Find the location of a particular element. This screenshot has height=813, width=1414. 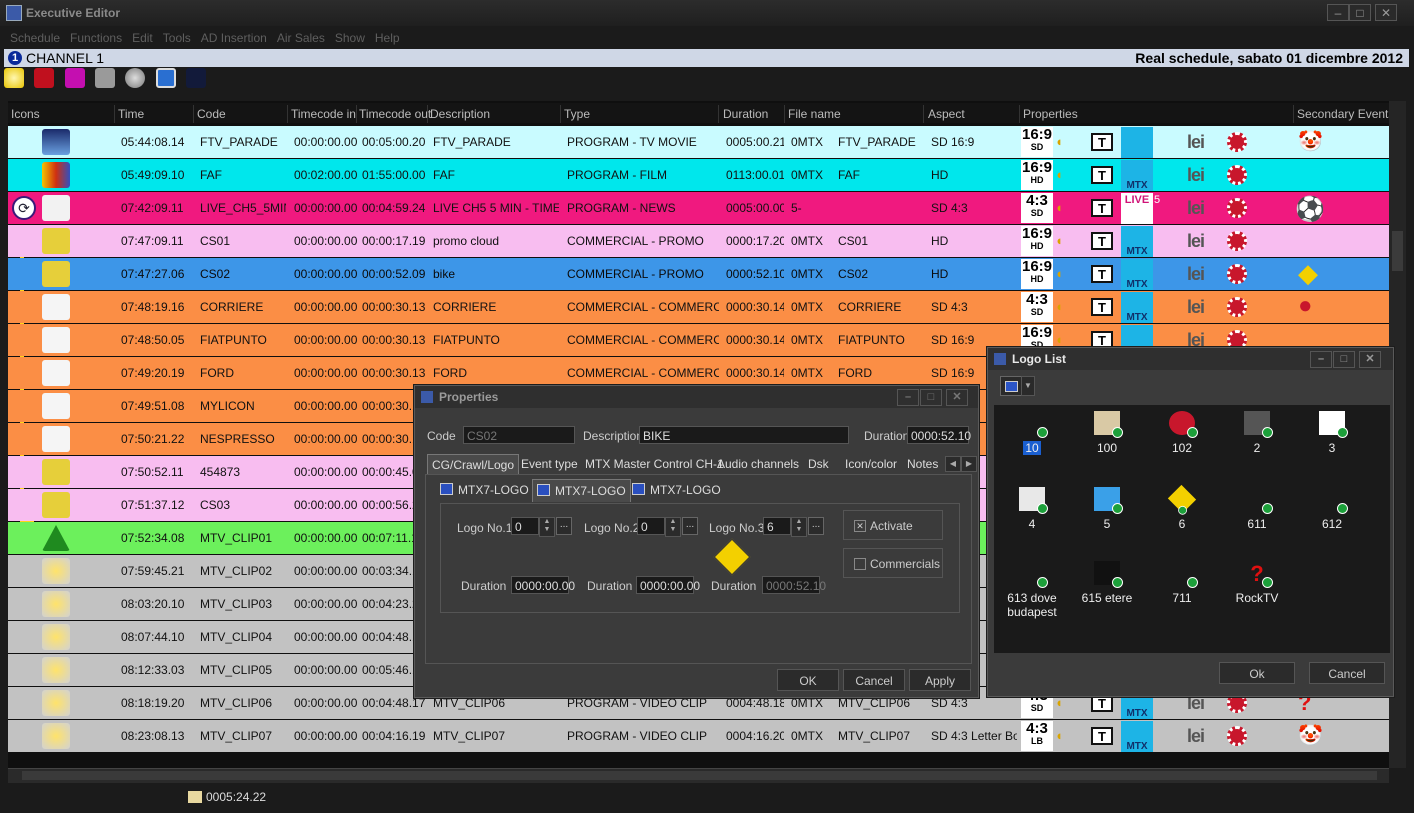

subtab-3: MTX7-LOGO is located at coordinates (676, 490).